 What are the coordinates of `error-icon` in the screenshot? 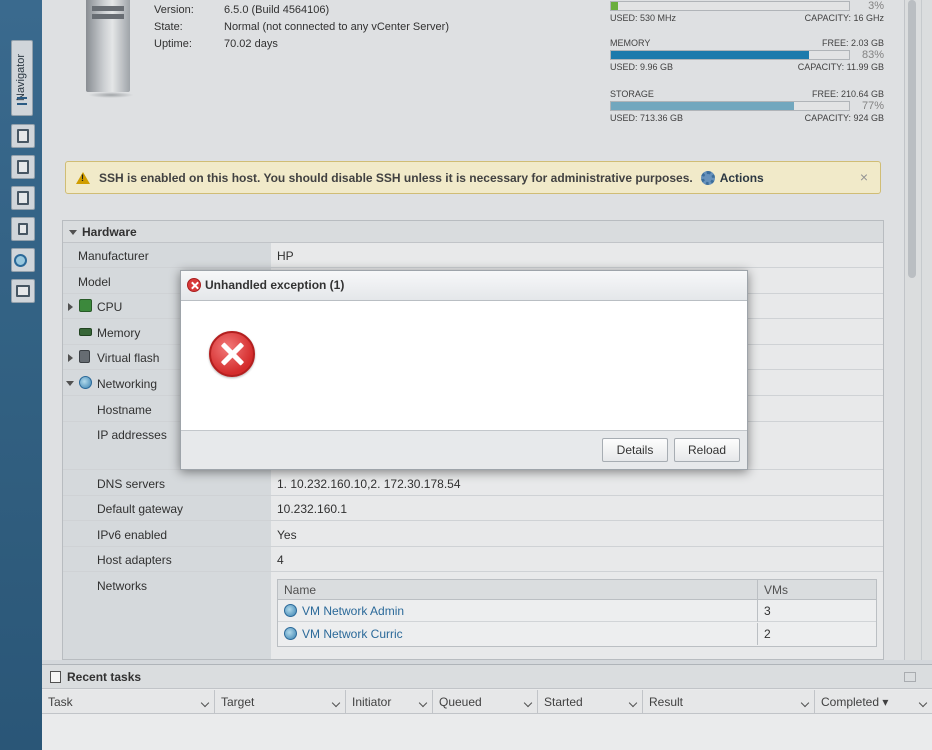 It's located at (194, 285).